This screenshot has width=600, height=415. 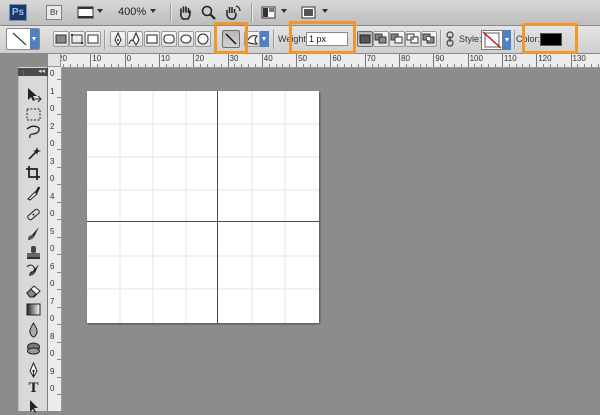 What do you see at coordinates (33, 173) in the screenshot?
I see `crop-tool-icon` at bounding box center [33, 173].